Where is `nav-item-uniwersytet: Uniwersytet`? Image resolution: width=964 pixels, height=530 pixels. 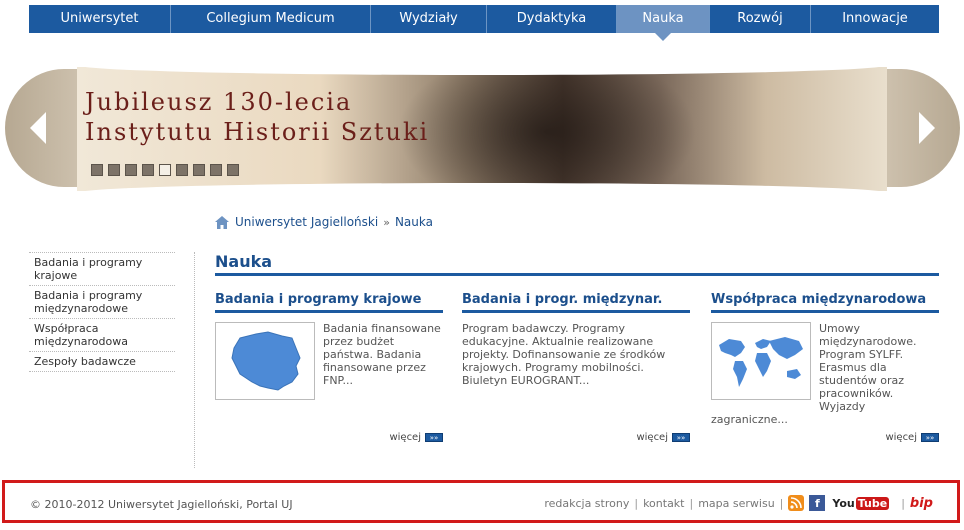
nav-item-uniwersytet: Uniwersytet is located at coordinates (100, 19).